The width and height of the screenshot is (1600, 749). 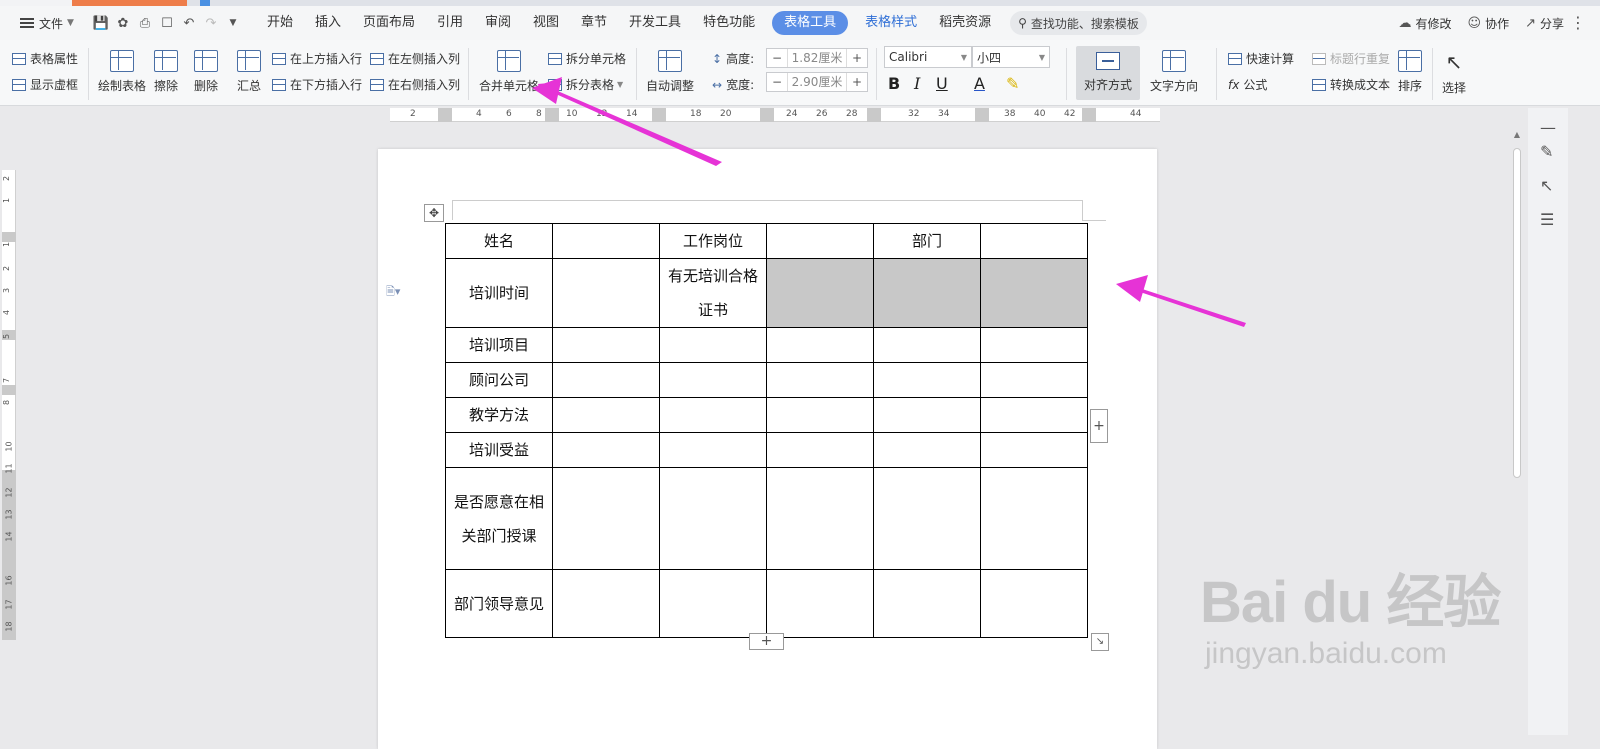 I want to click on increase-height-button: +, so click(x=857, y=58).